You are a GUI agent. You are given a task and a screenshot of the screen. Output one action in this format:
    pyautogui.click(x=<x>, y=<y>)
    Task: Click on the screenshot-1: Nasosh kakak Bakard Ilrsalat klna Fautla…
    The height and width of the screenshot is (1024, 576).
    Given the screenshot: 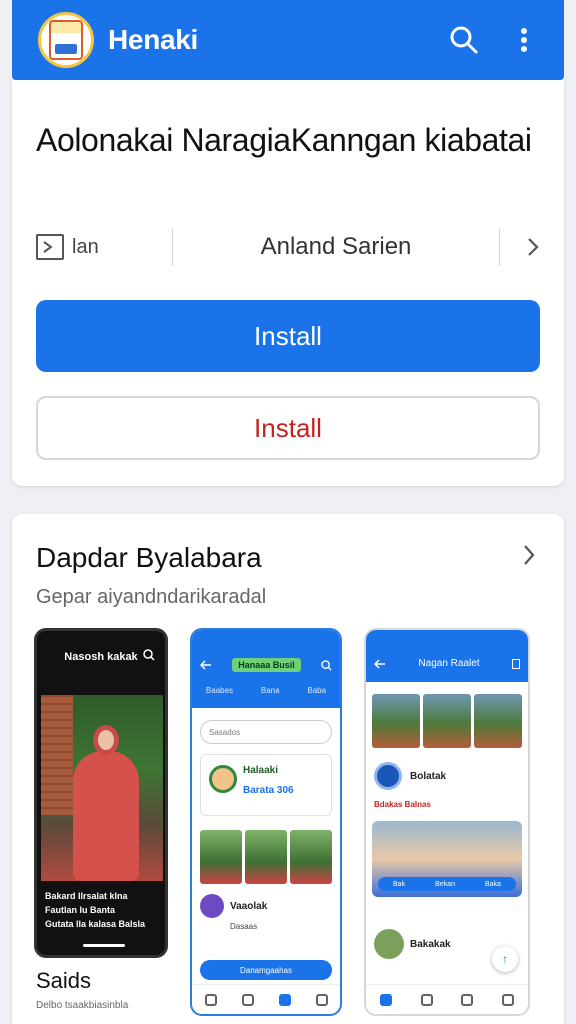 What is the action you would take?
    pyautogui.click(x=101, y=793)
    